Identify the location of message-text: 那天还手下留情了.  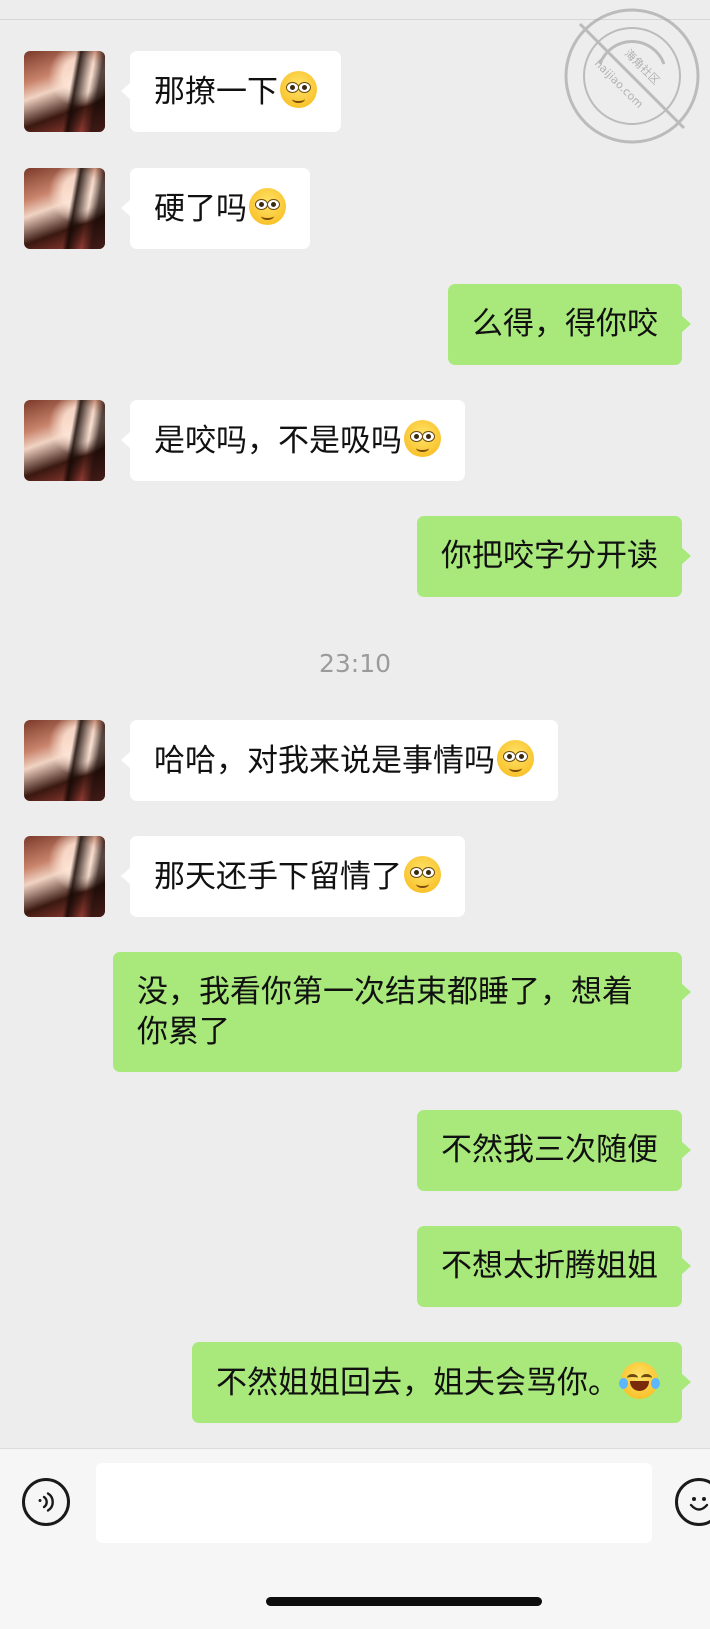
(278, 877).